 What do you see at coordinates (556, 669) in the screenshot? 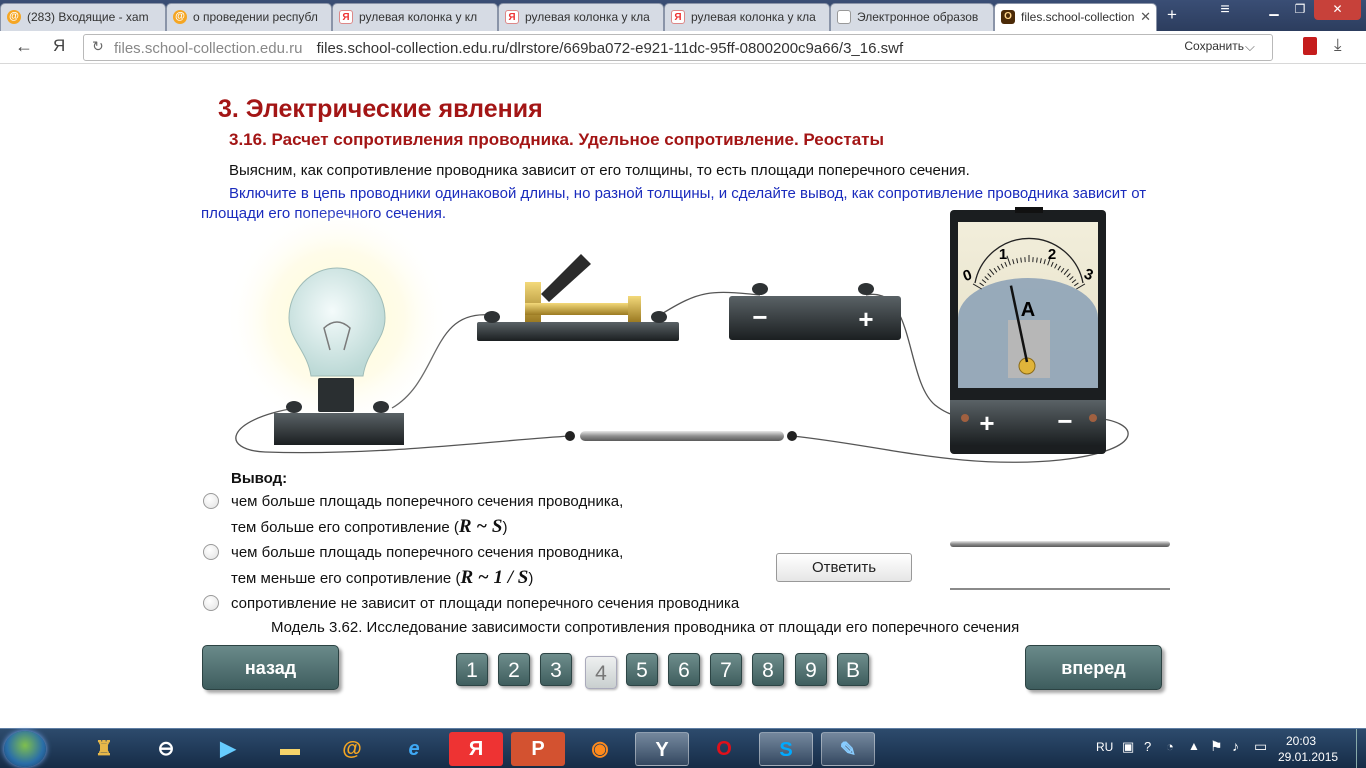
I see `page-button-3: 3` at bounding box center [556, 669].